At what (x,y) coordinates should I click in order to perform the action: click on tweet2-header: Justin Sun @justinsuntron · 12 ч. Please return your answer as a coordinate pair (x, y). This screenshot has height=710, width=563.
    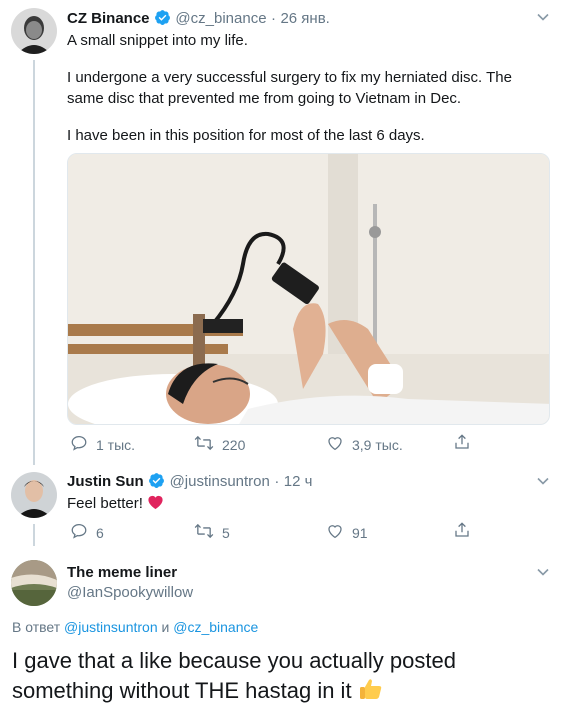
    Looking at the image, I should click on (189, 483).